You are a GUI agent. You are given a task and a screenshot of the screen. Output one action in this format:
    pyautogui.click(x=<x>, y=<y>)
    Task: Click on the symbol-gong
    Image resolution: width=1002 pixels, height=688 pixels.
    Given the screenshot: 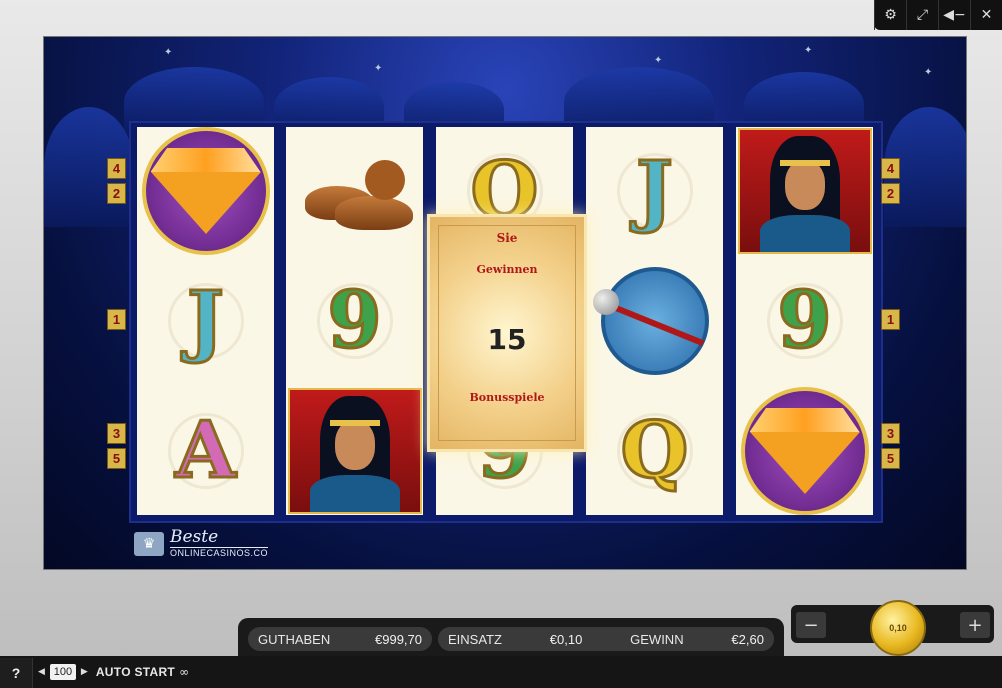 What is the action you would take?
    pyautogui.click(x=654, y=321)
    